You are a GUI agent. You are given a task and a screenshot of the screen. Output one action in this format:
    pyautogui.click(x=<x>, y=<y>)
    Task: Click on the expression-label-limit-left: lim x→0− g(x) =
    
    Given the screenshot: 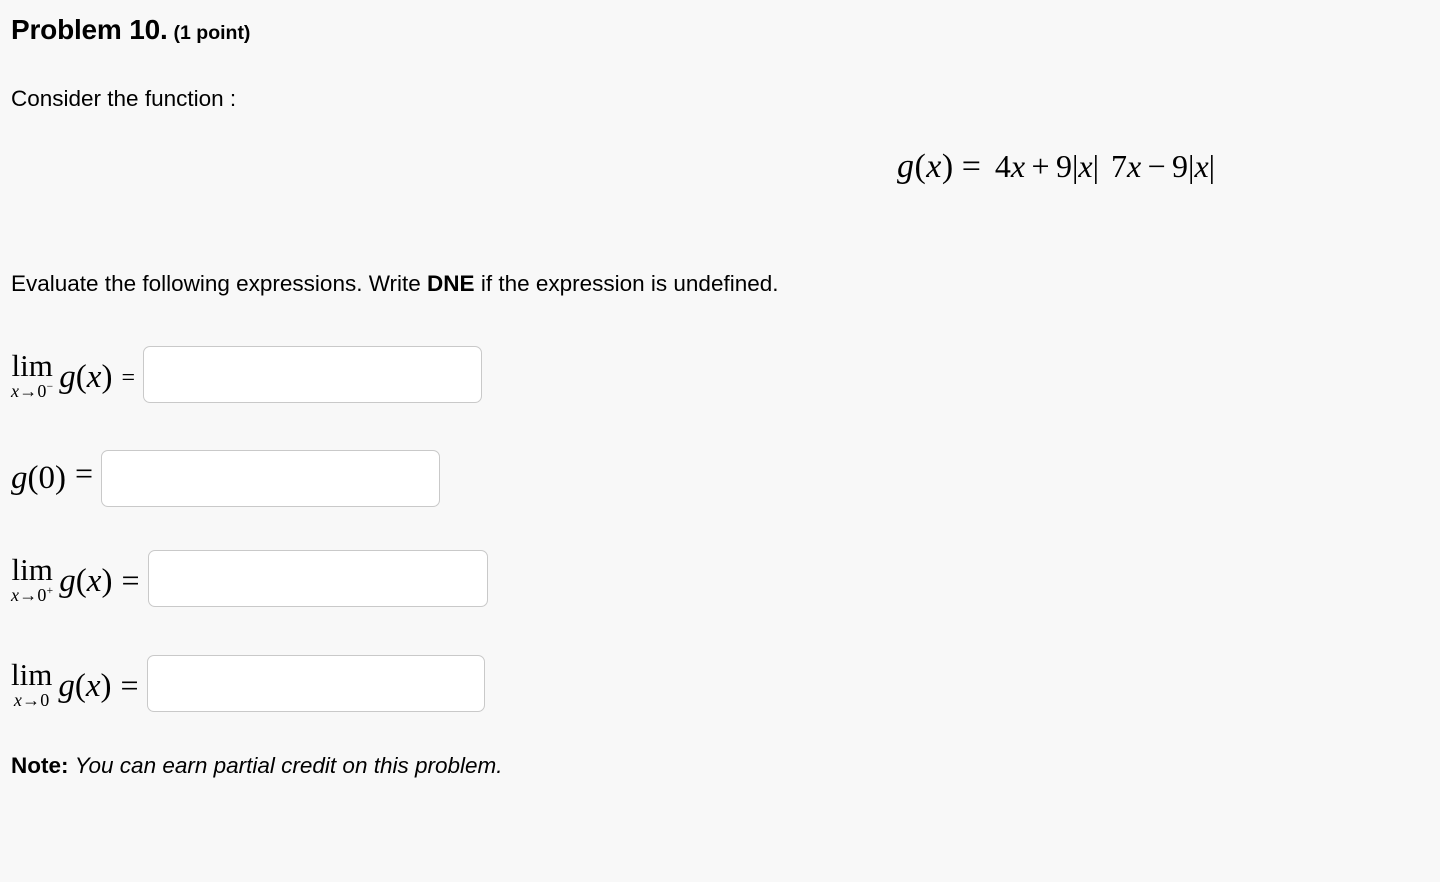 What is the action you would take?
    pyautogui.click(x=77, y=375)
    